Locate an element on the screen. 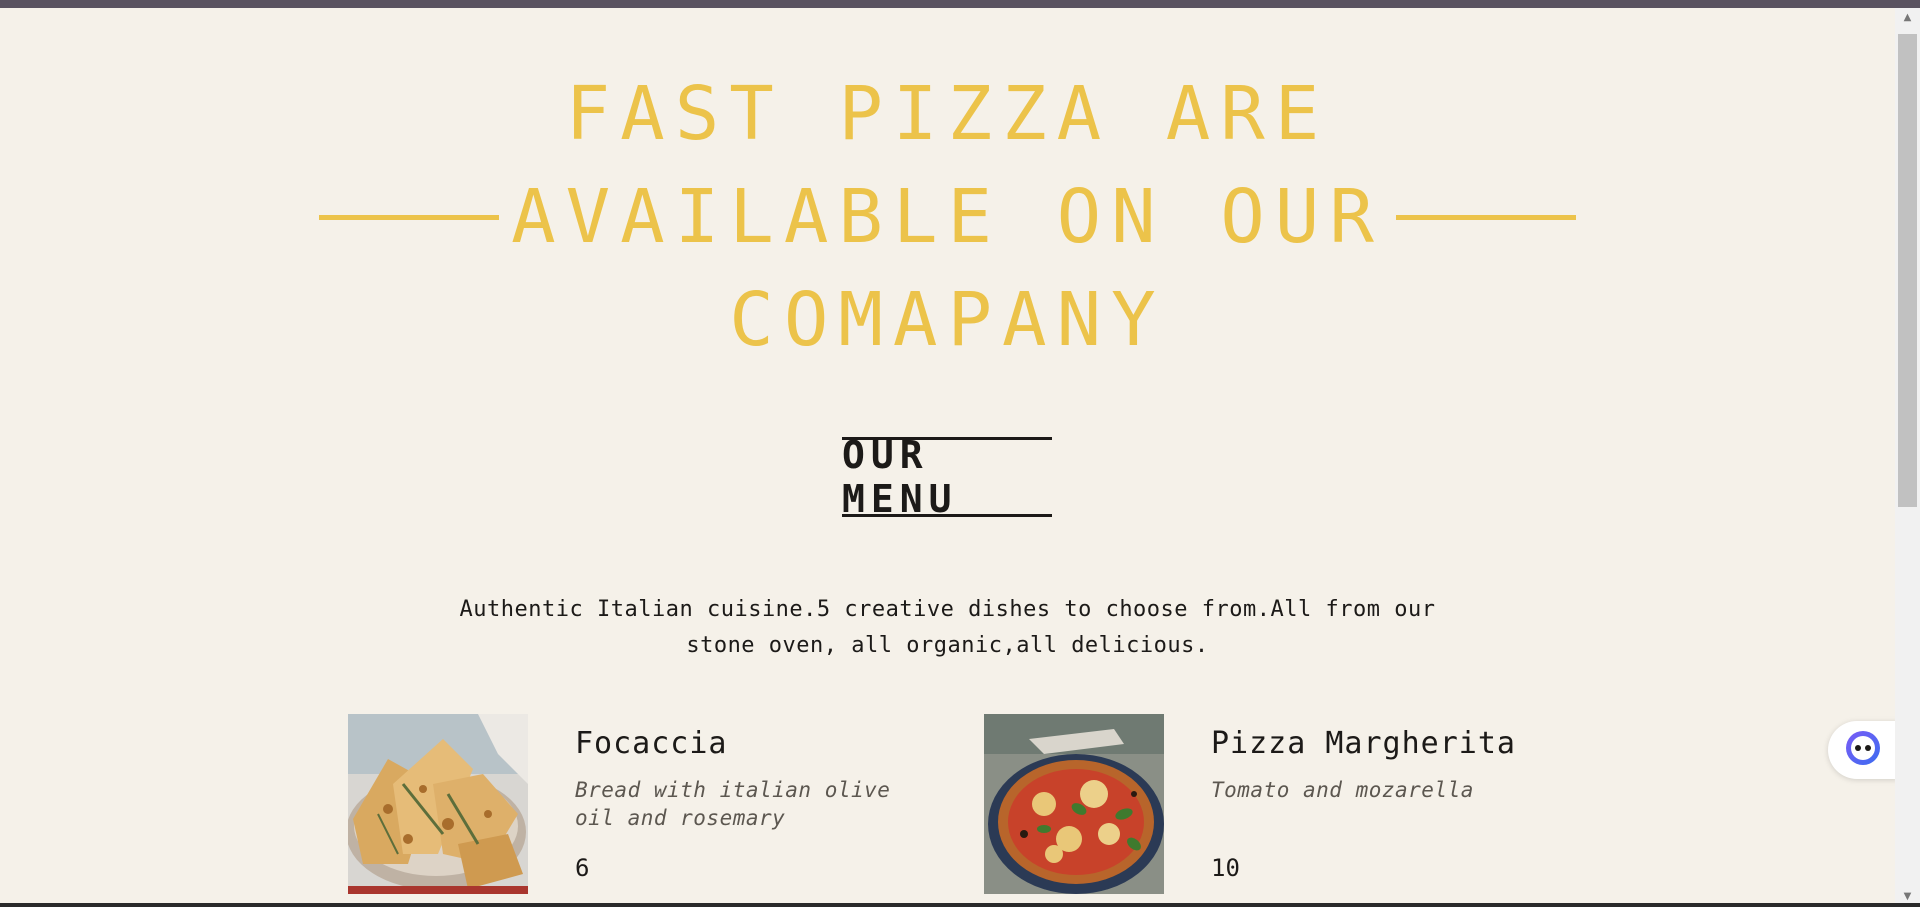  hero-line-2: AVAILABLE ON OUR is located at coordinates (947, 217).